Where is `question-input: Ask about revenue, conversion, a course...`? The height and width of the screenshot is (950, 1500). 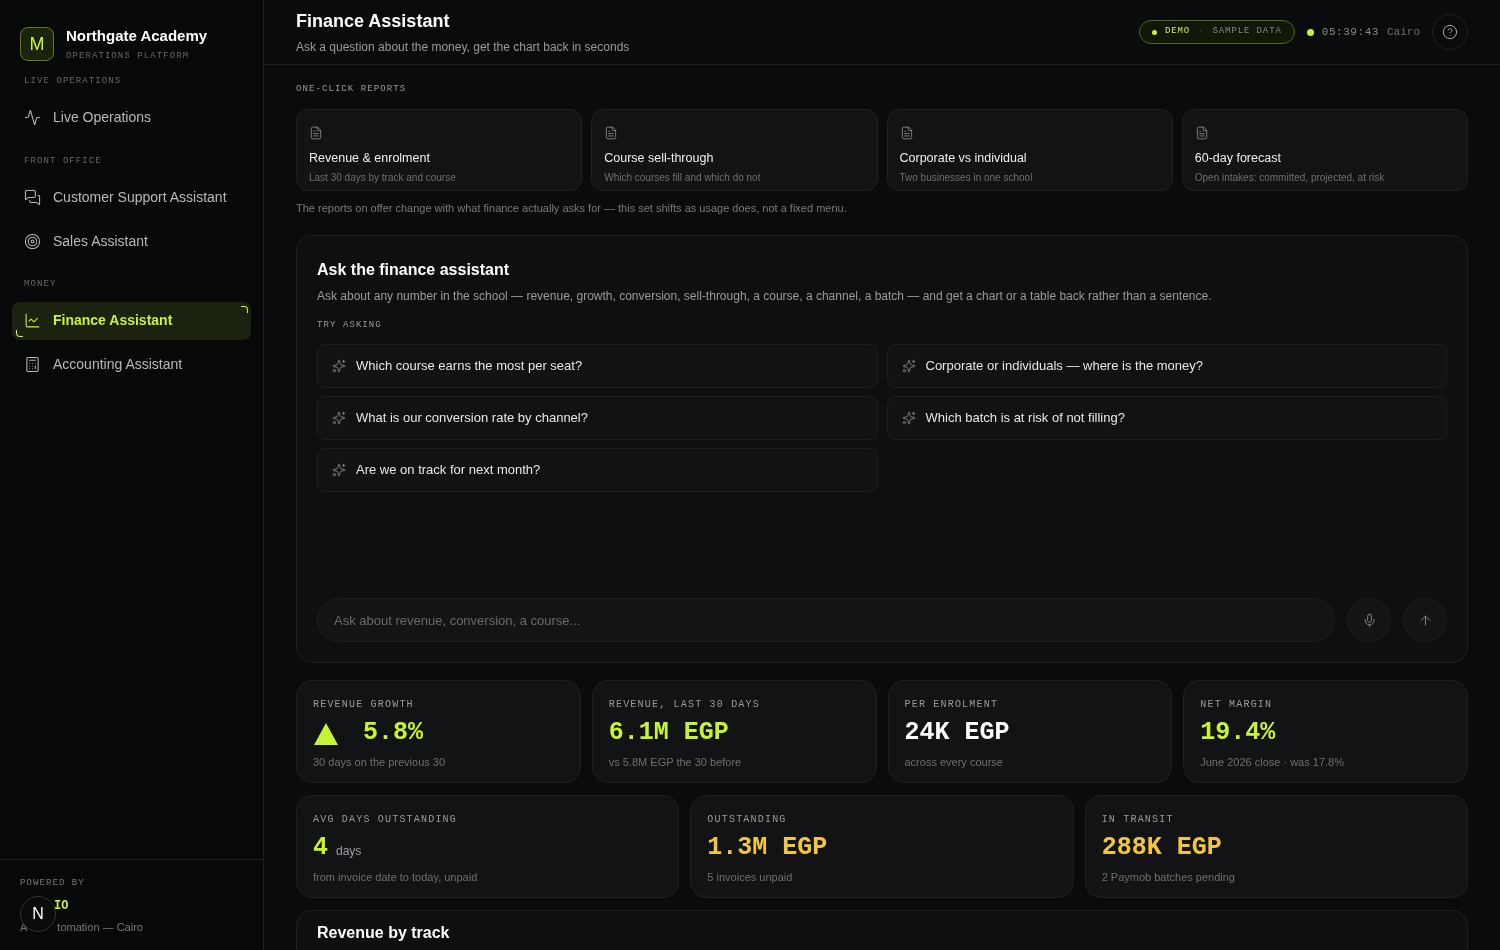 question-input: Ask about revenue, conversion, a course... is located at coordinates (826, 620).